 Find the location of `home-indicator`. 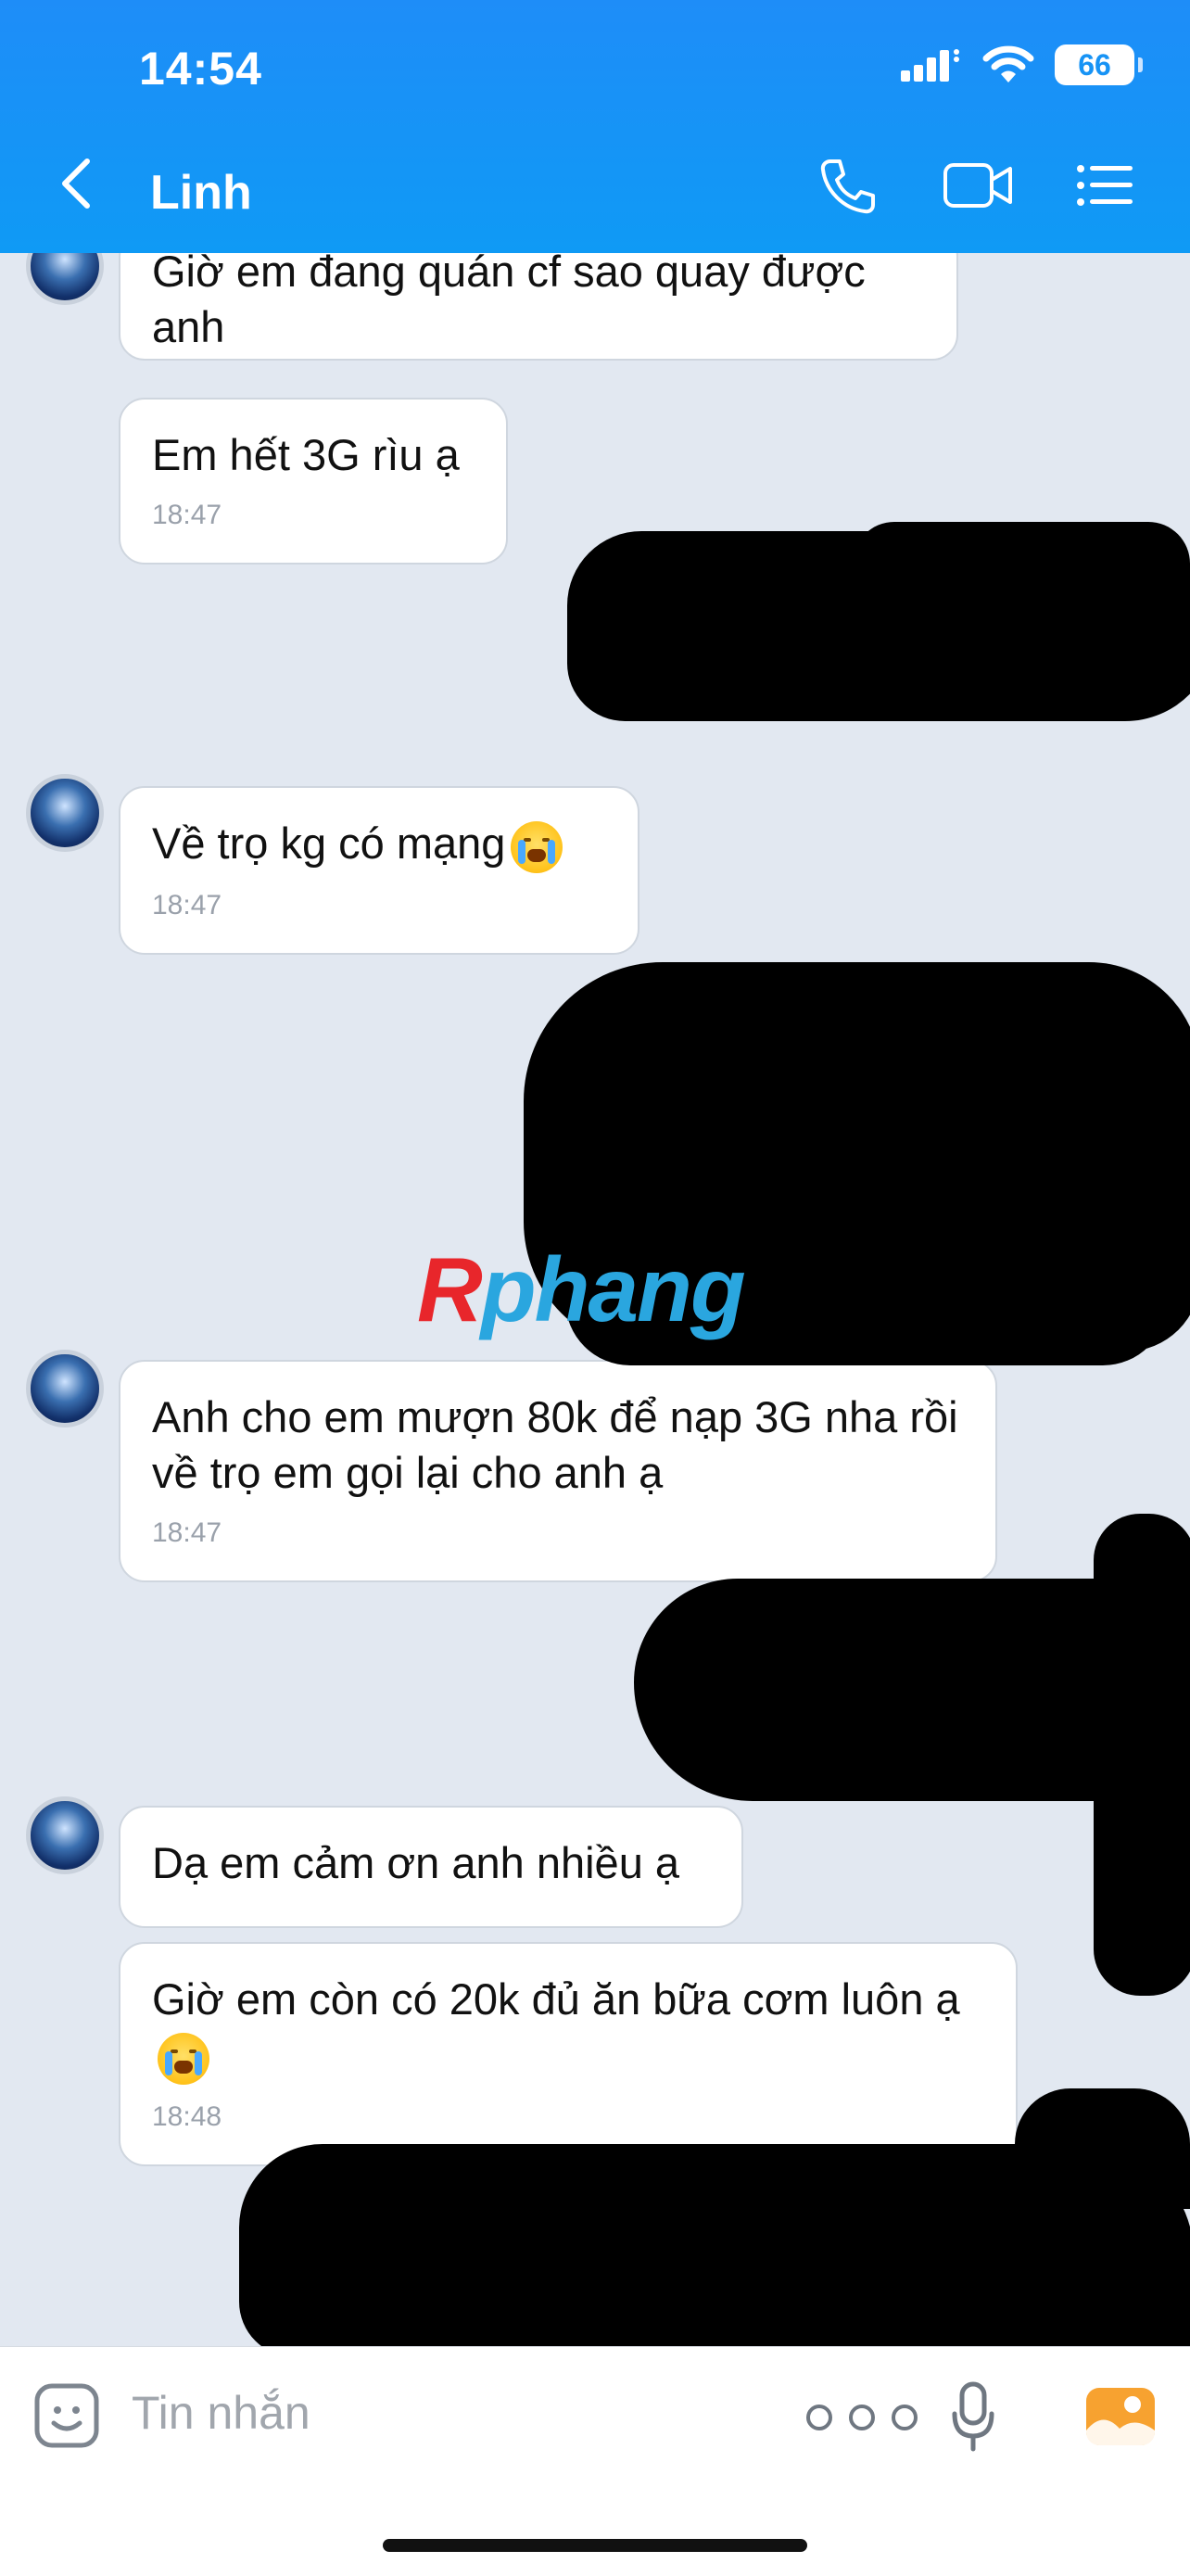

home-indicator is located at coordinates (595, 2545).